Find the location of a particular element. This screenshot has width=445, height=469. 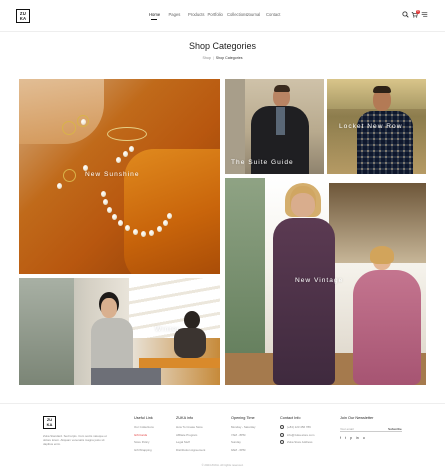

earring-hoop-image is located at coordinates (69, 175).